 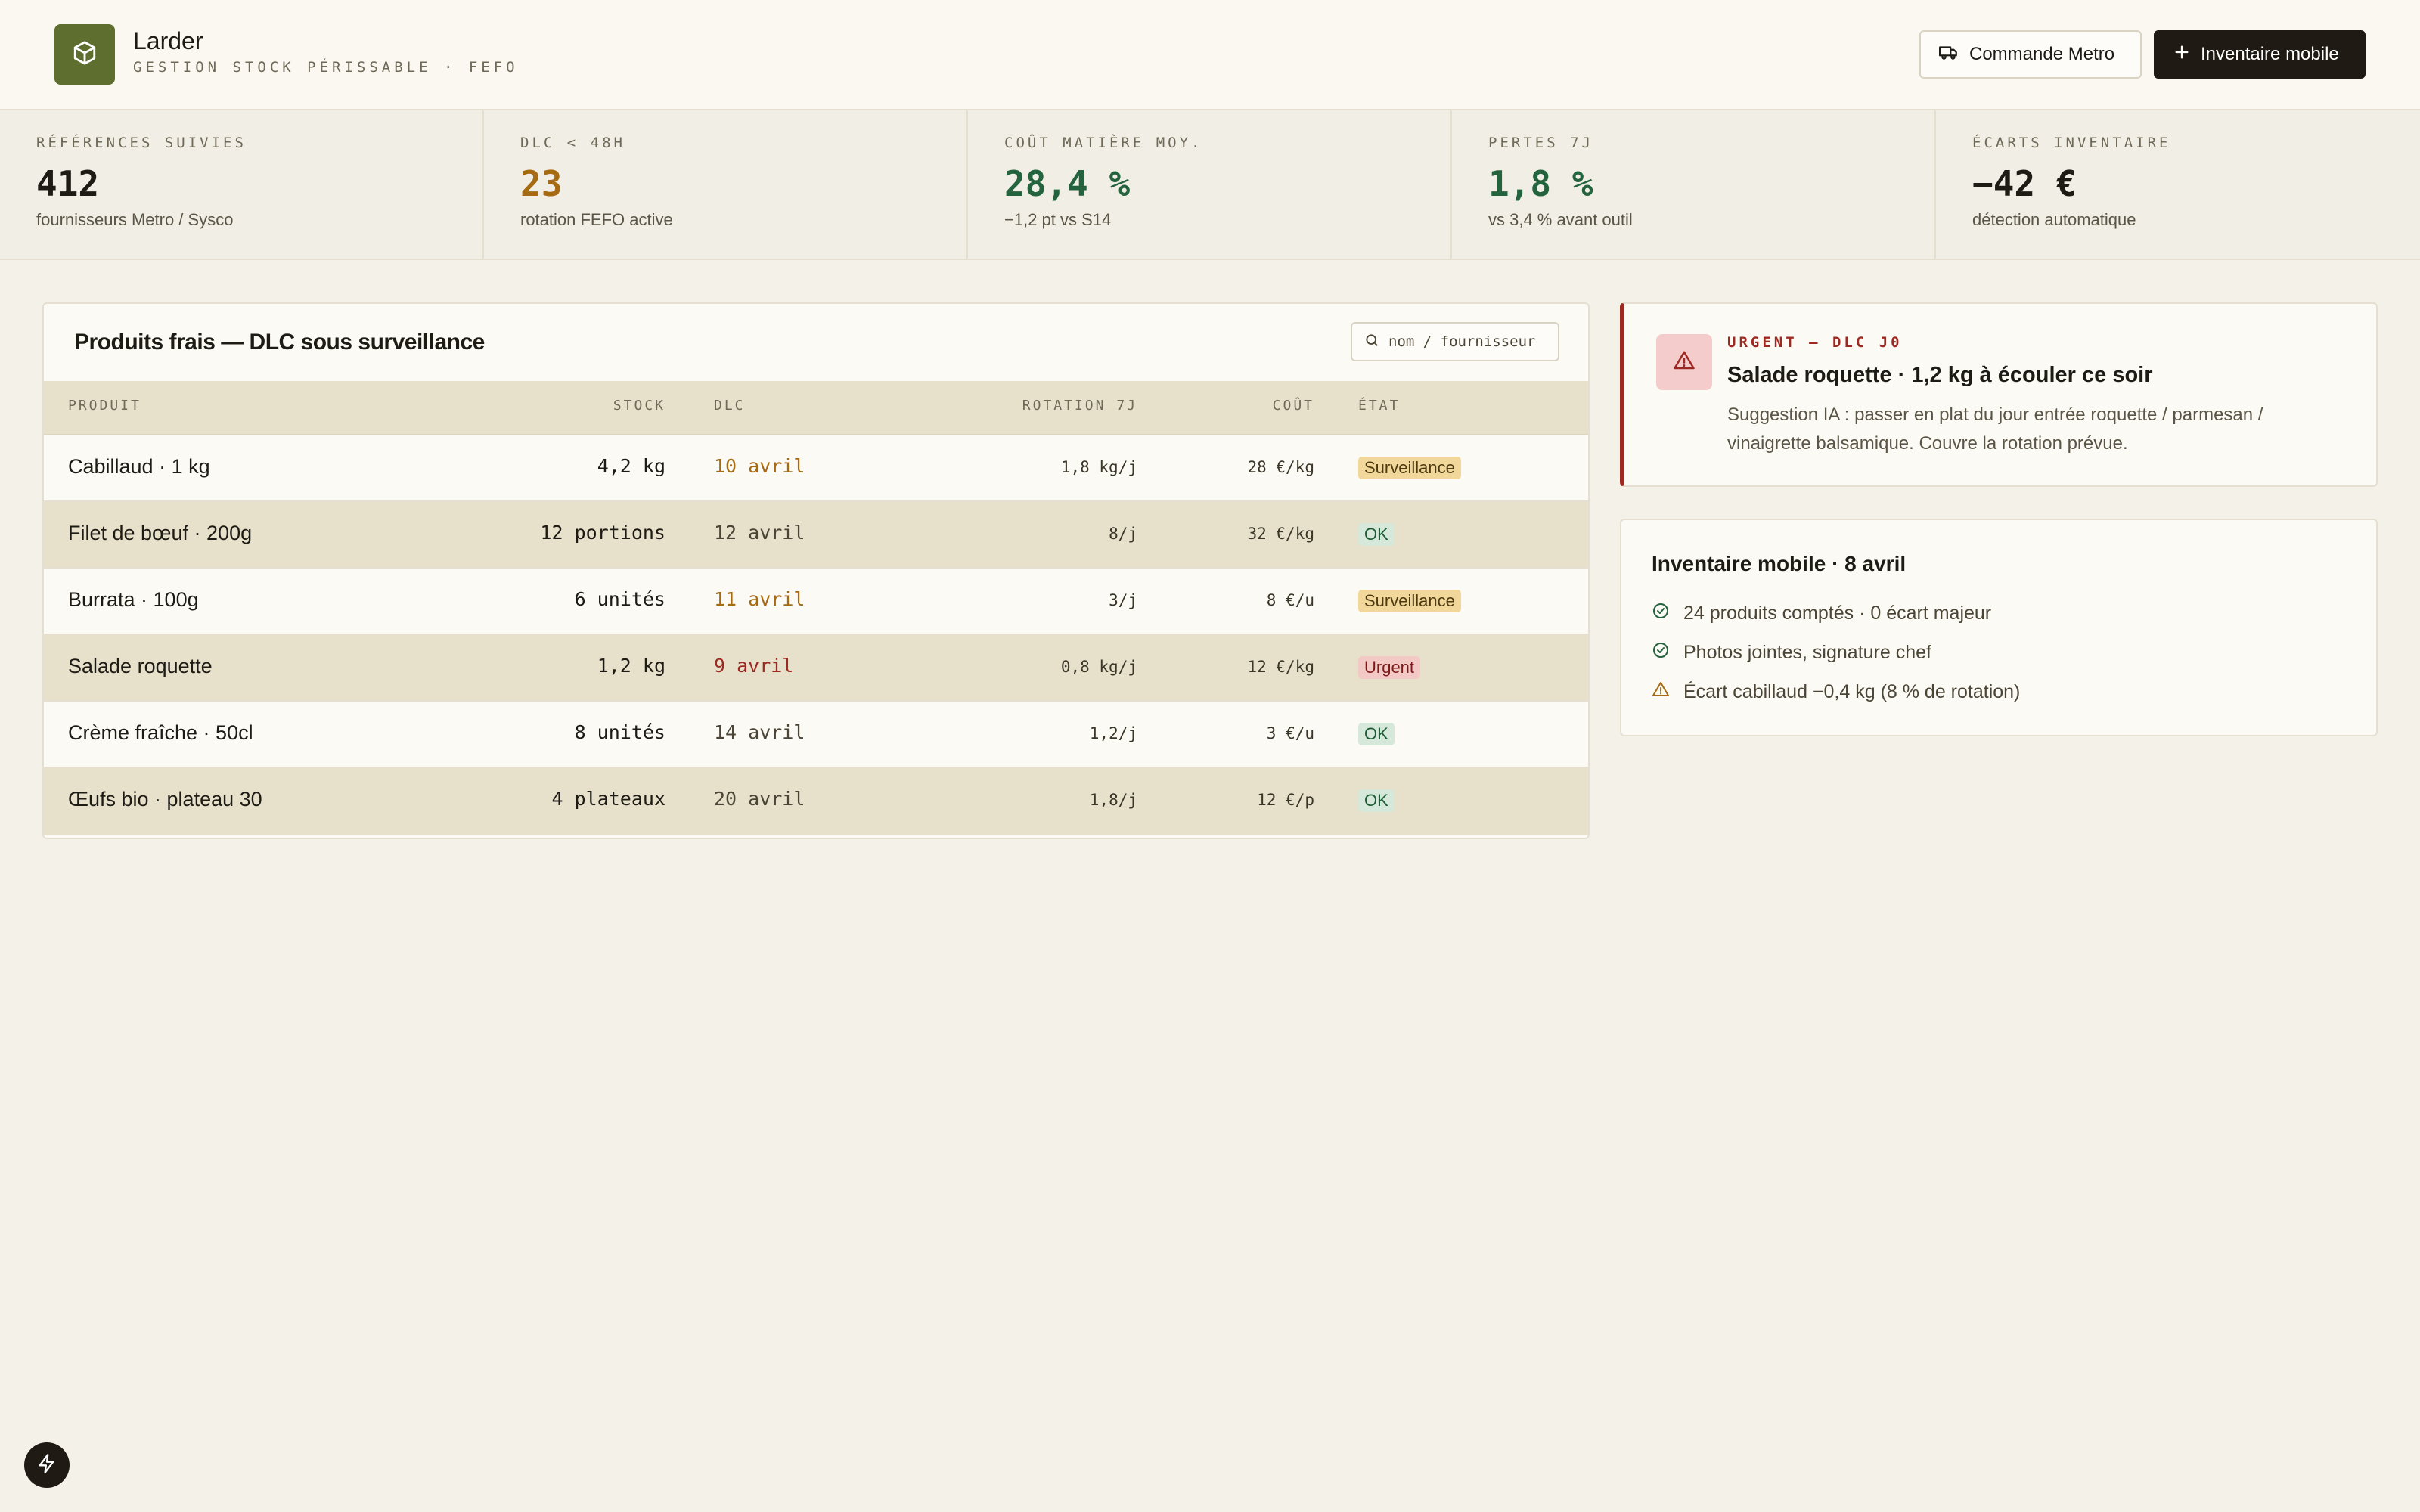 I want to click on kpi-value: 412, so click(x=68, y=183).